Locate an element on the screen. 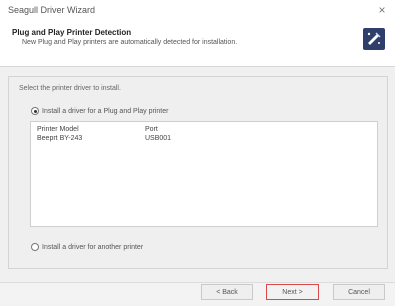 The image size is (395, 306). printer-port-cell: USB001 is located at coordinates (158, 138).